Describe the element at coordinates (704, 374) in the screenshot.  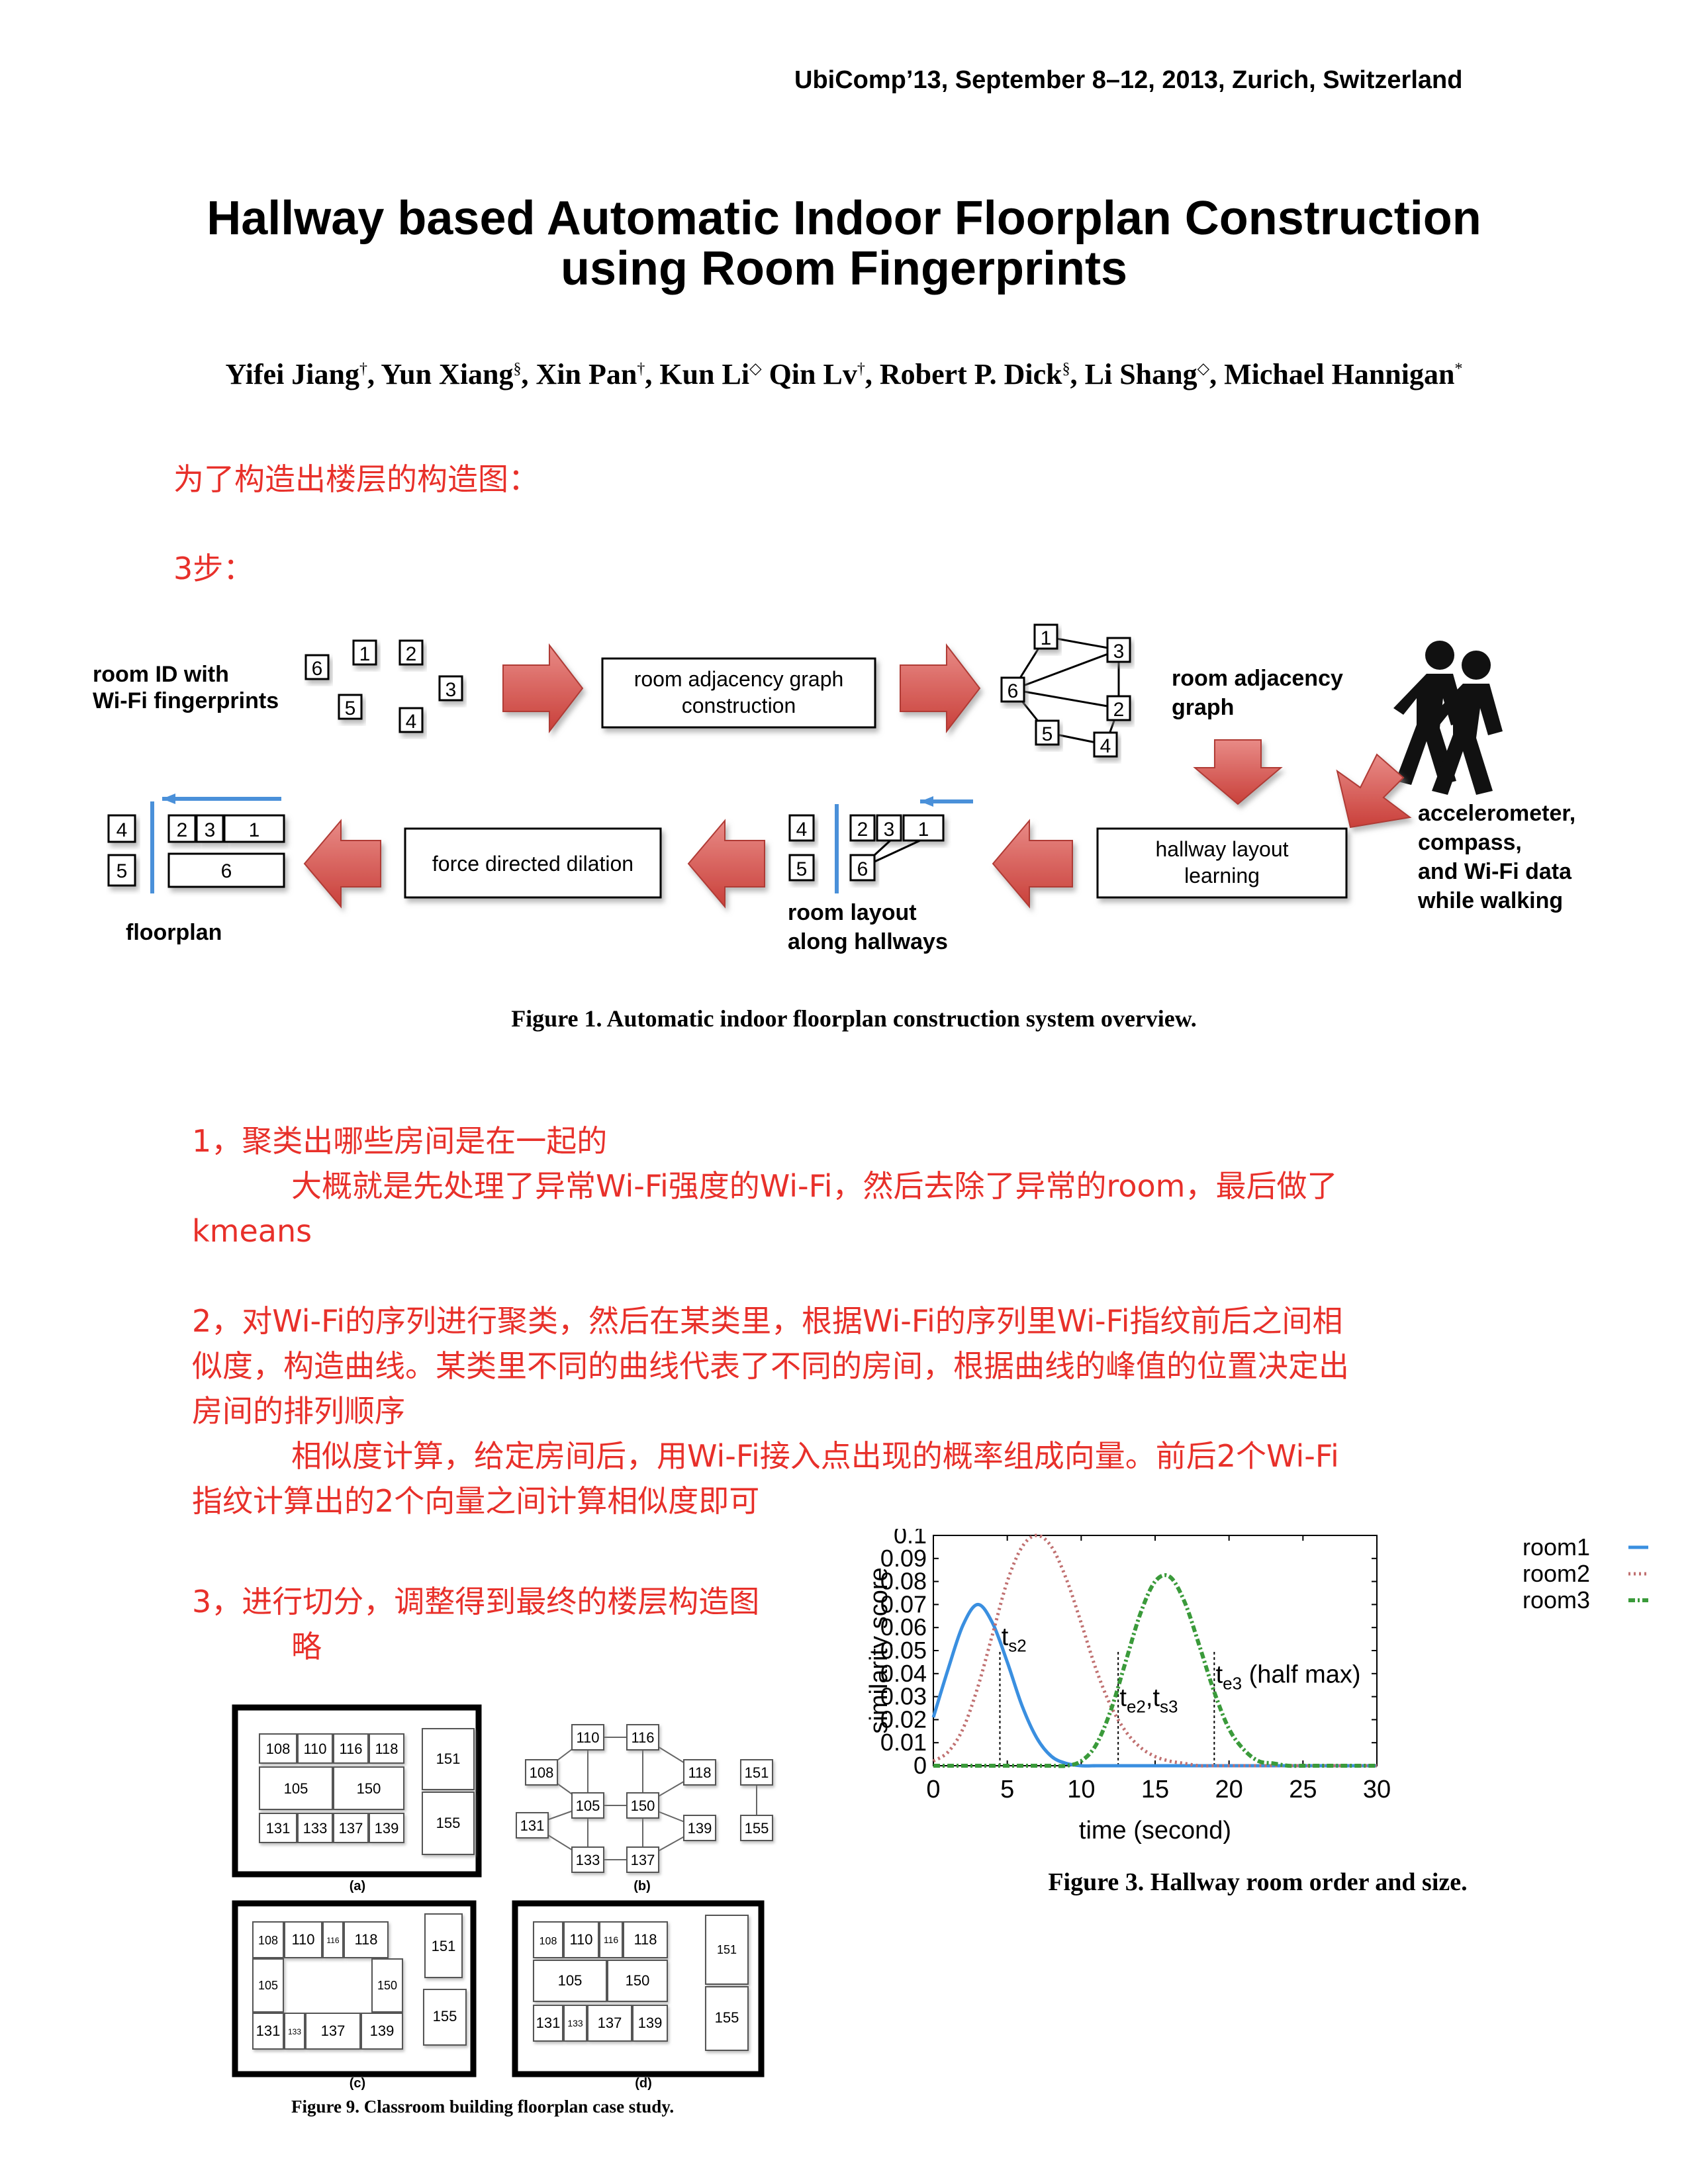
I see `author-name: Kun Li` at that location.